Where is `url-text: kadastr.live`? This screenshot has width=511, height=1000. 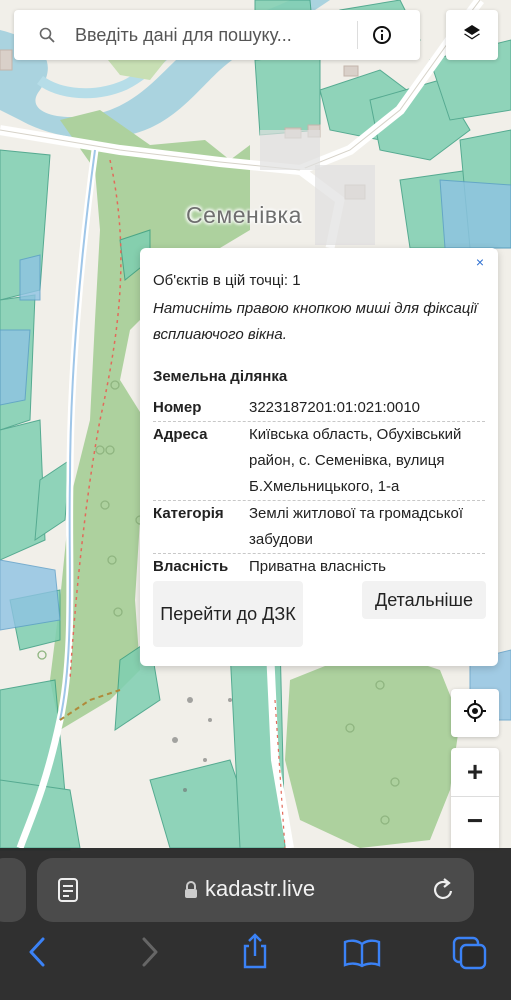
url-text: kadastr.live is located at coordinates (260, 888).